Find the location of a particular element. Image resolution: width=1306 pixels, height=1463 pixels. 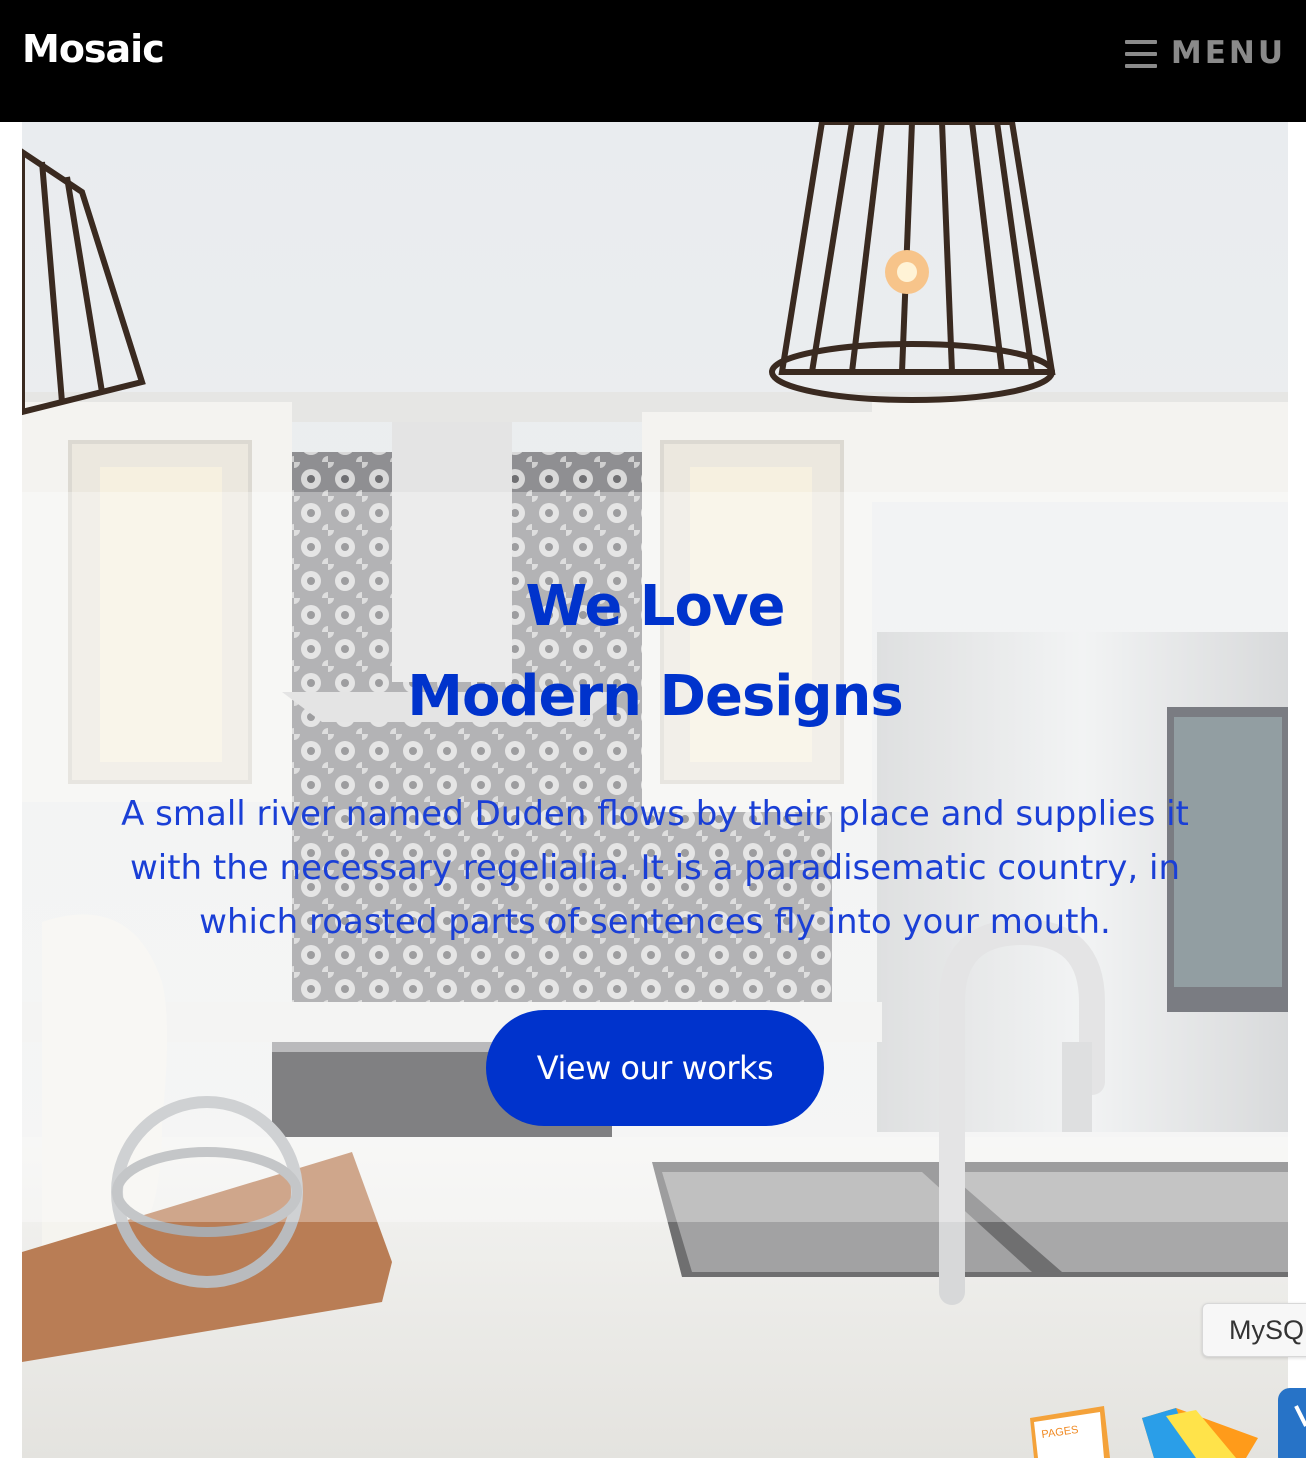

hero-heading: We Love Modern Designs is located at coordinates (655, 652).